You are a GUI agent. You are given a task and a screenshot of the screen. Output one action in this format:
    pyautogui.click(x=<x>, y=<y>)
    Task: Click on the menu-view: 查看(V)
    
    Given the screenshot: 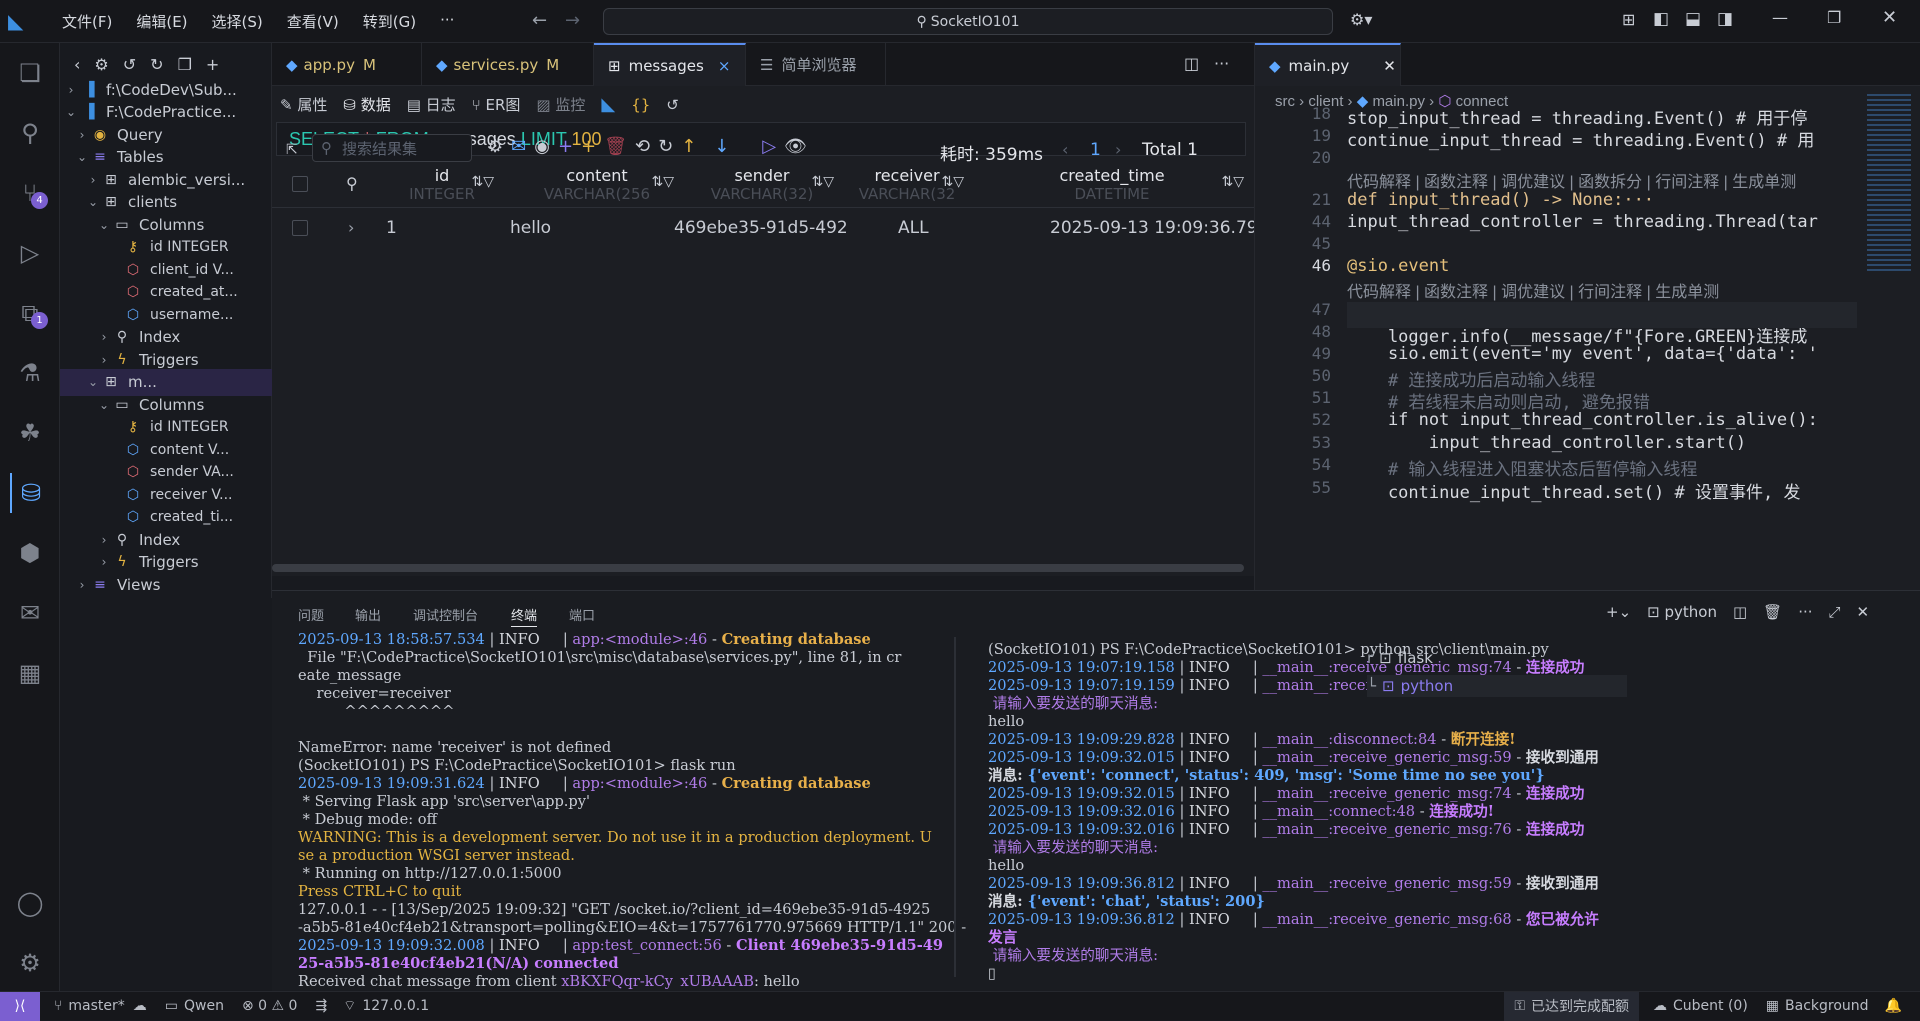 What is the action you would take?
    pyautogui.click(x=313, y=21)
    